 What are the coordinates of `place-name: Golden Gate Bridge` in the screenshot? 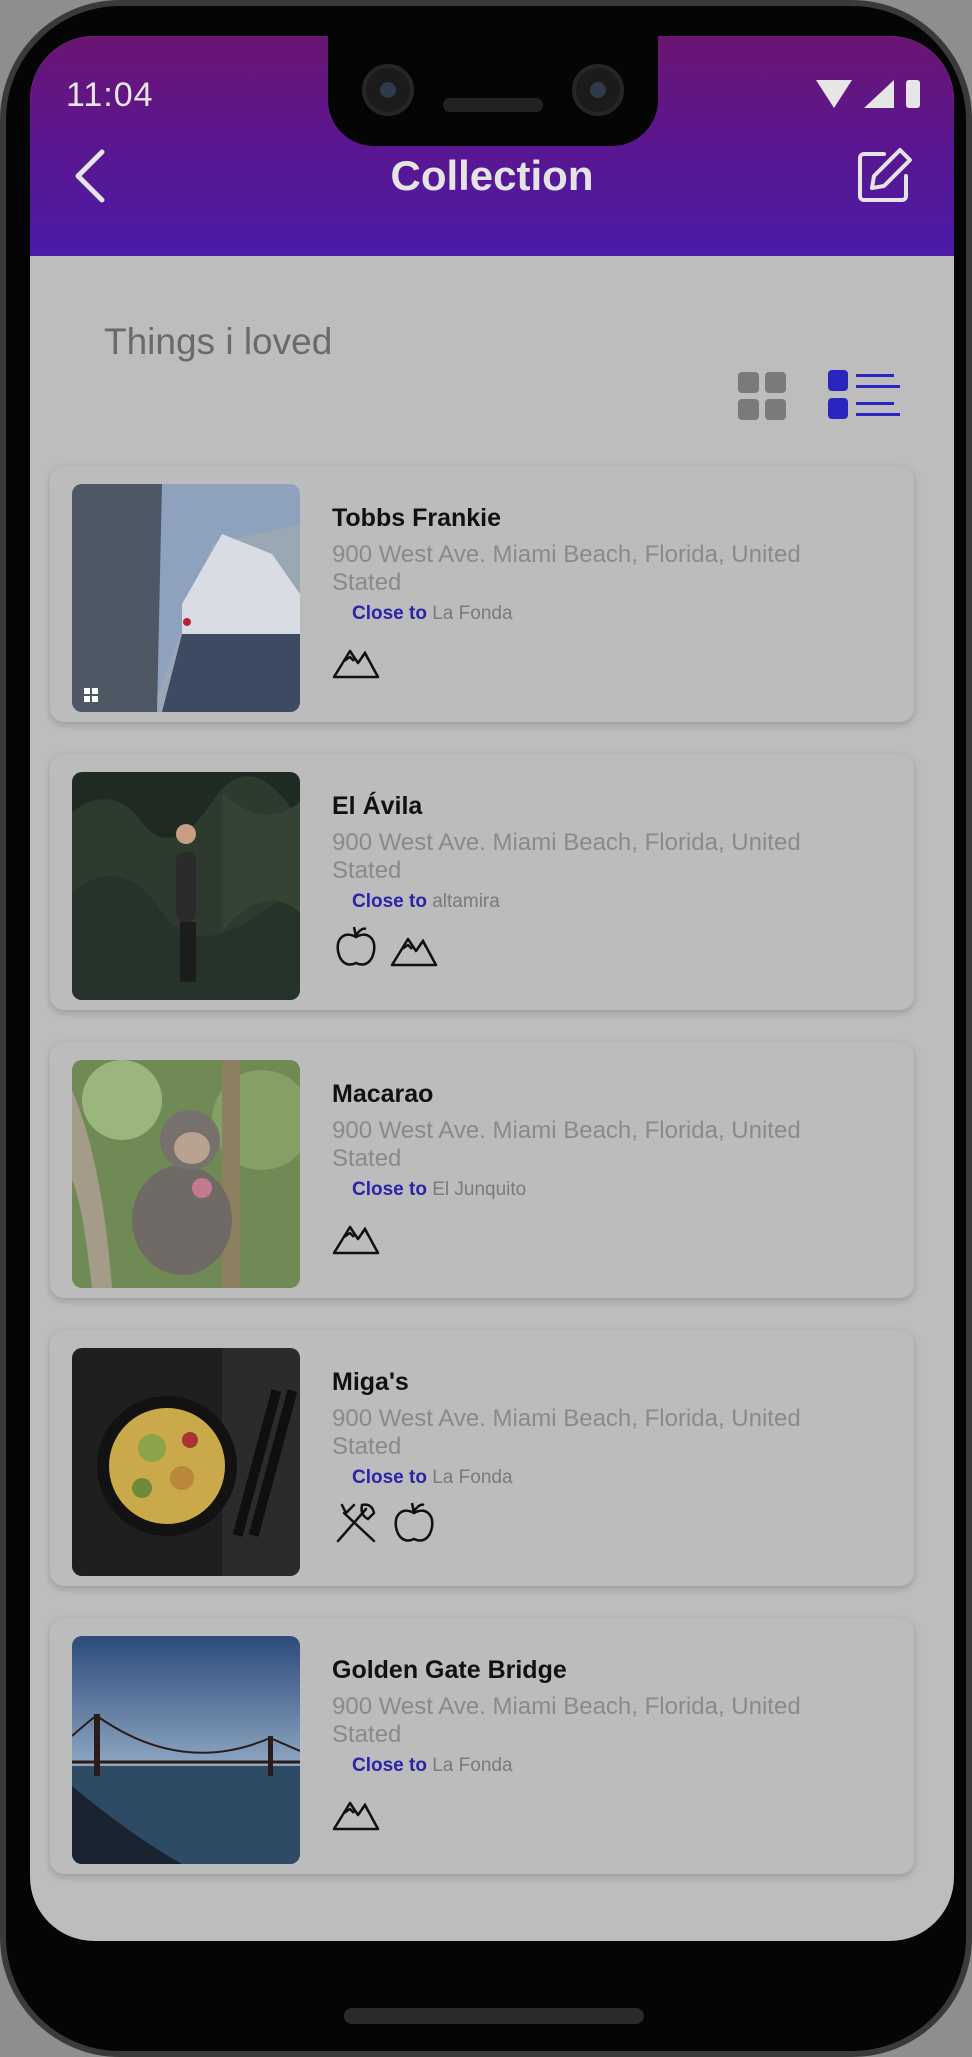 It's located at (449, 1670).